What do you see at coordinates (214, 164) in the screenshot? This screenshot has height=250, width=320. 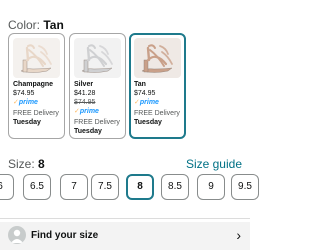 I see `size-guide-link: Size guide` at bounding box center [214, 164].